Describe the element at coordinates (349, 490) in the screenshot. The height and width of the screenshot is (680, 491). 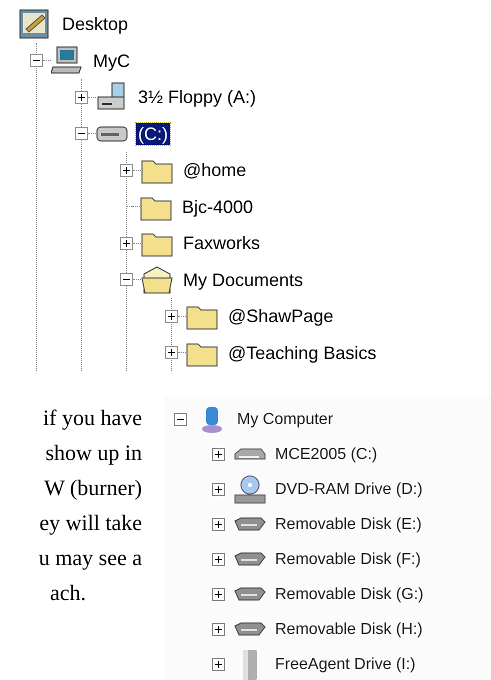
I see `tree-item-label: DVD-RAM Drive (D:)` at that location.